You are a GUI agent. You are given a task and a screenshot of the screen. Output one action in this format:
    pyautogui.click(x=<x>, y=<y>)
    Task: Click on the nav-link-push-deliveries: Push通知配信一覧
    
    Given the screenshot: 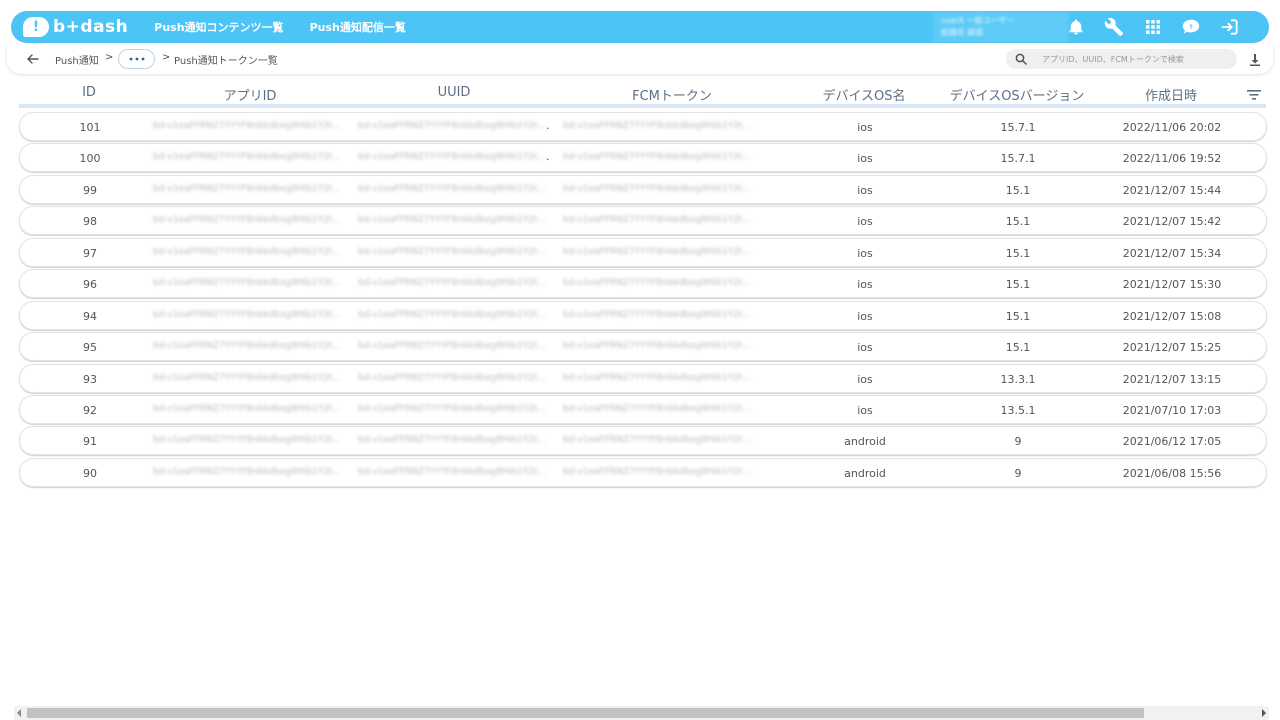 What is the action you would take?
    pyautogui.click(x=358, y=27)
    